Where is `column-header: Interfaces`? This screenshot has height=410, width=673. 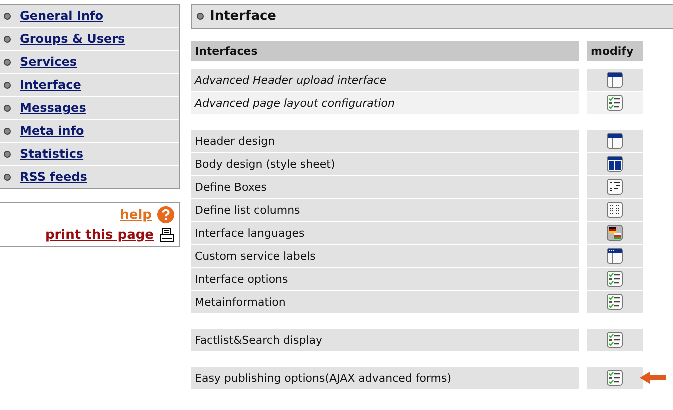 column-header: Interfaces is located at coordinates (385, 51).